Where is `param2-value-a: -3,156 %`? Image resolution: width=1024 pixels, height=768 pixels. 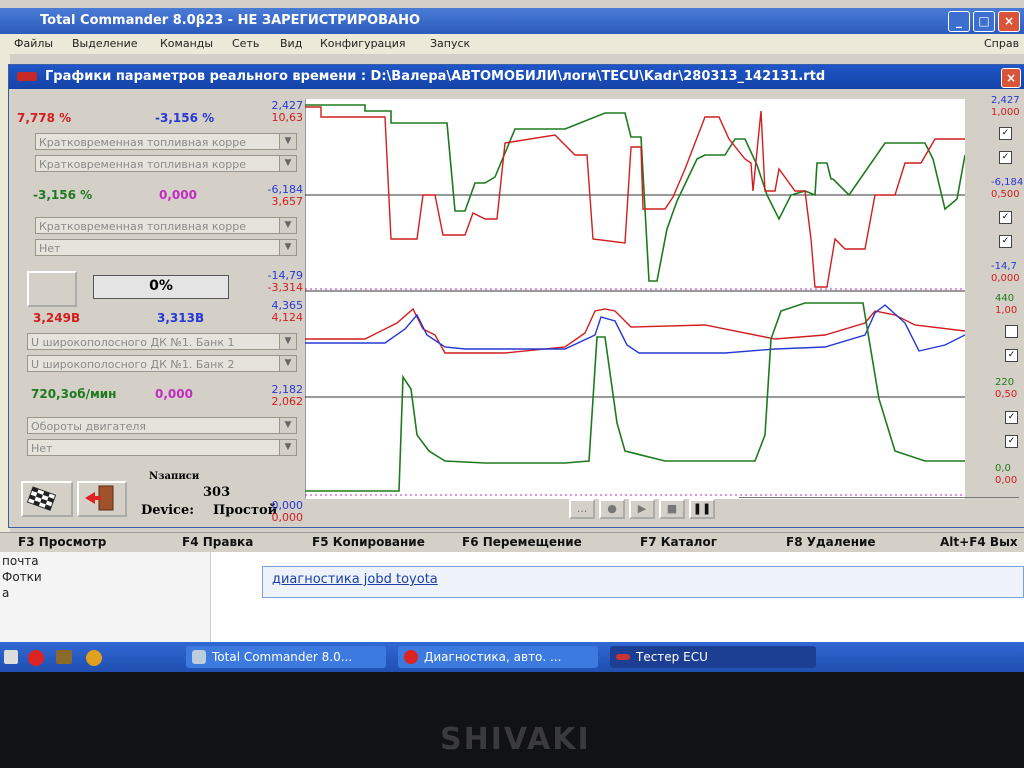 param2-value-a: -3,156 % is located at coordinates (63, 195).